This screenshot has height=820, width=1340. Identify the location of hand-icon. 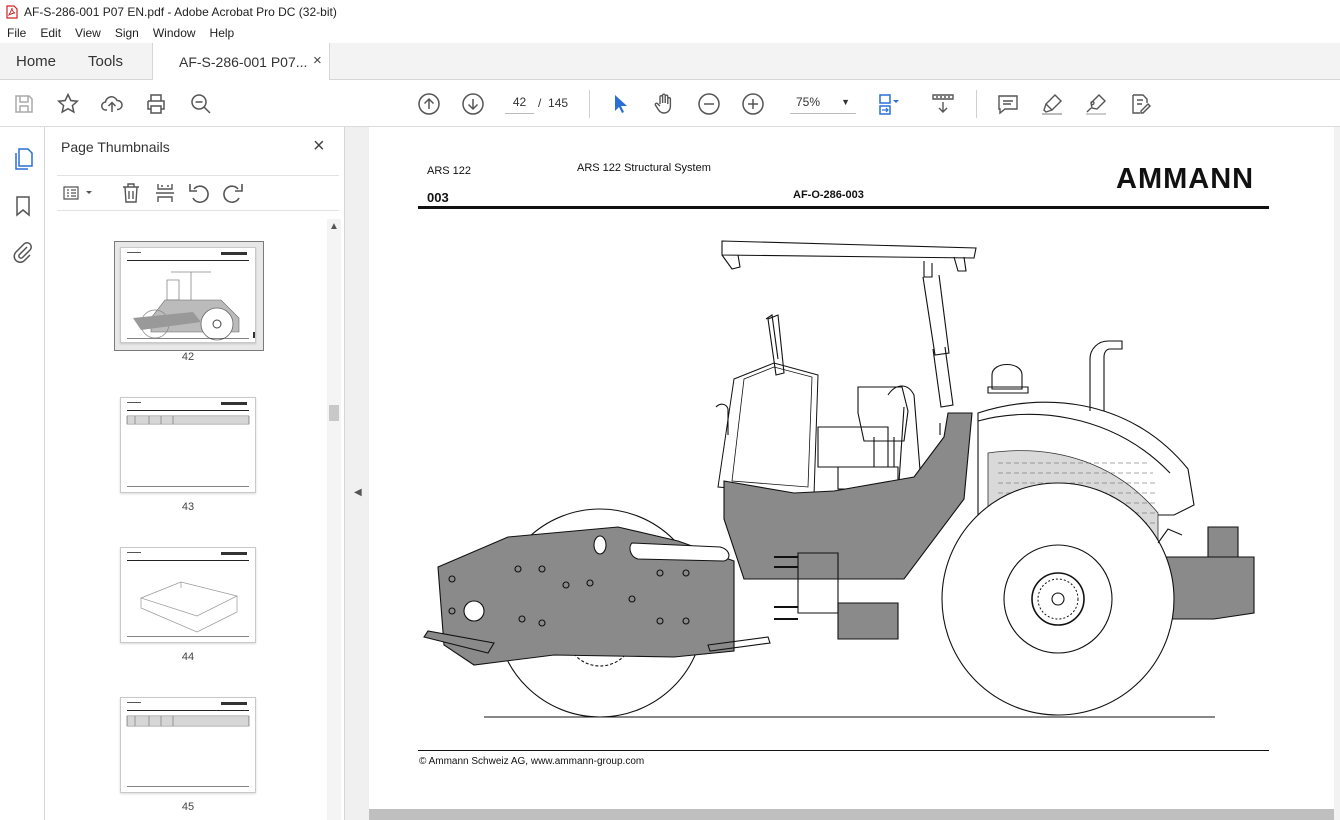
(663, 103).